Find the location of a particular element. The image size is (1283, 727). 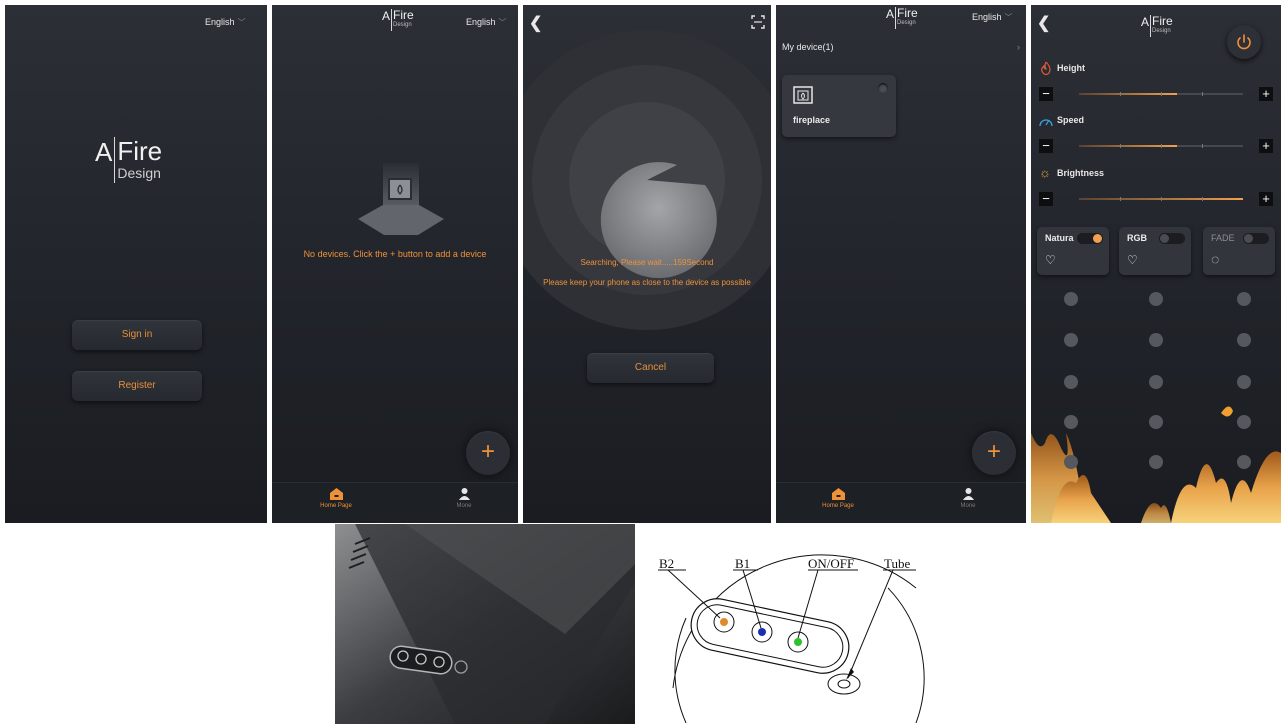

brightness-slider: − + is located at coordinates (1156, 199).